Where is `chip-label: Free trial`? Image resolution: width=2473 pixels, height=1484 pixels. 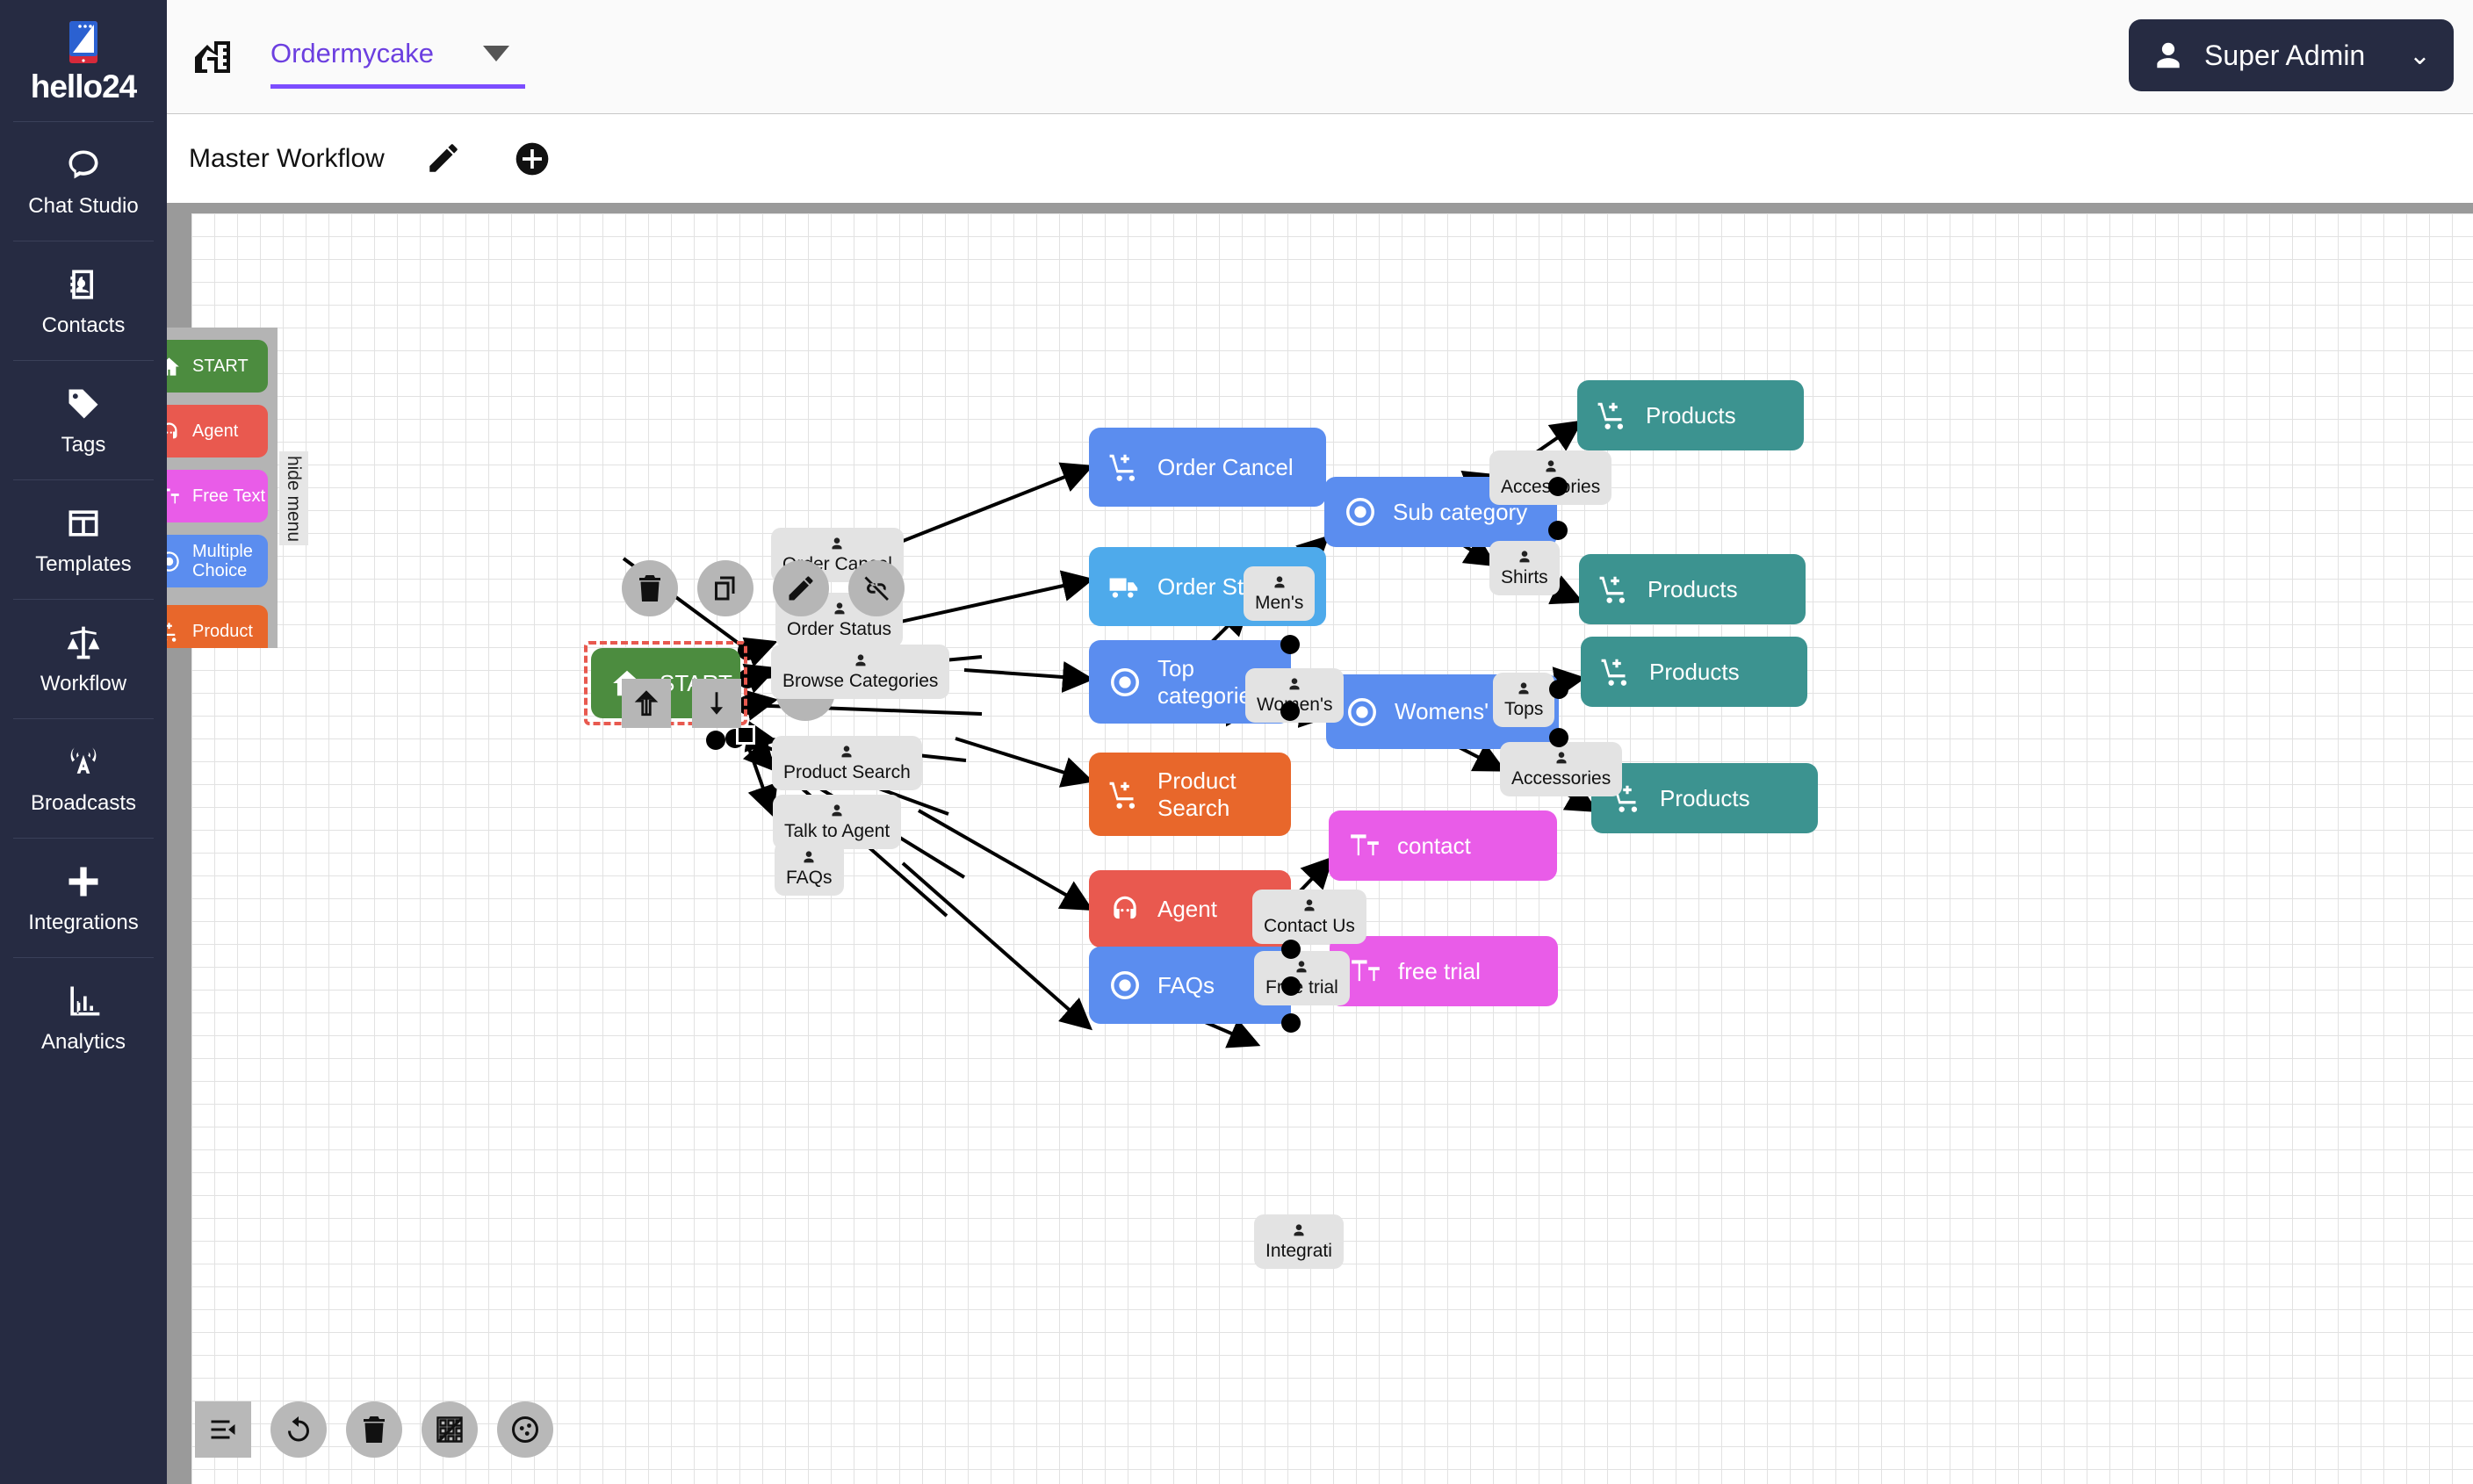
chip-label: Free trial is located at coordinates (1301, 987).